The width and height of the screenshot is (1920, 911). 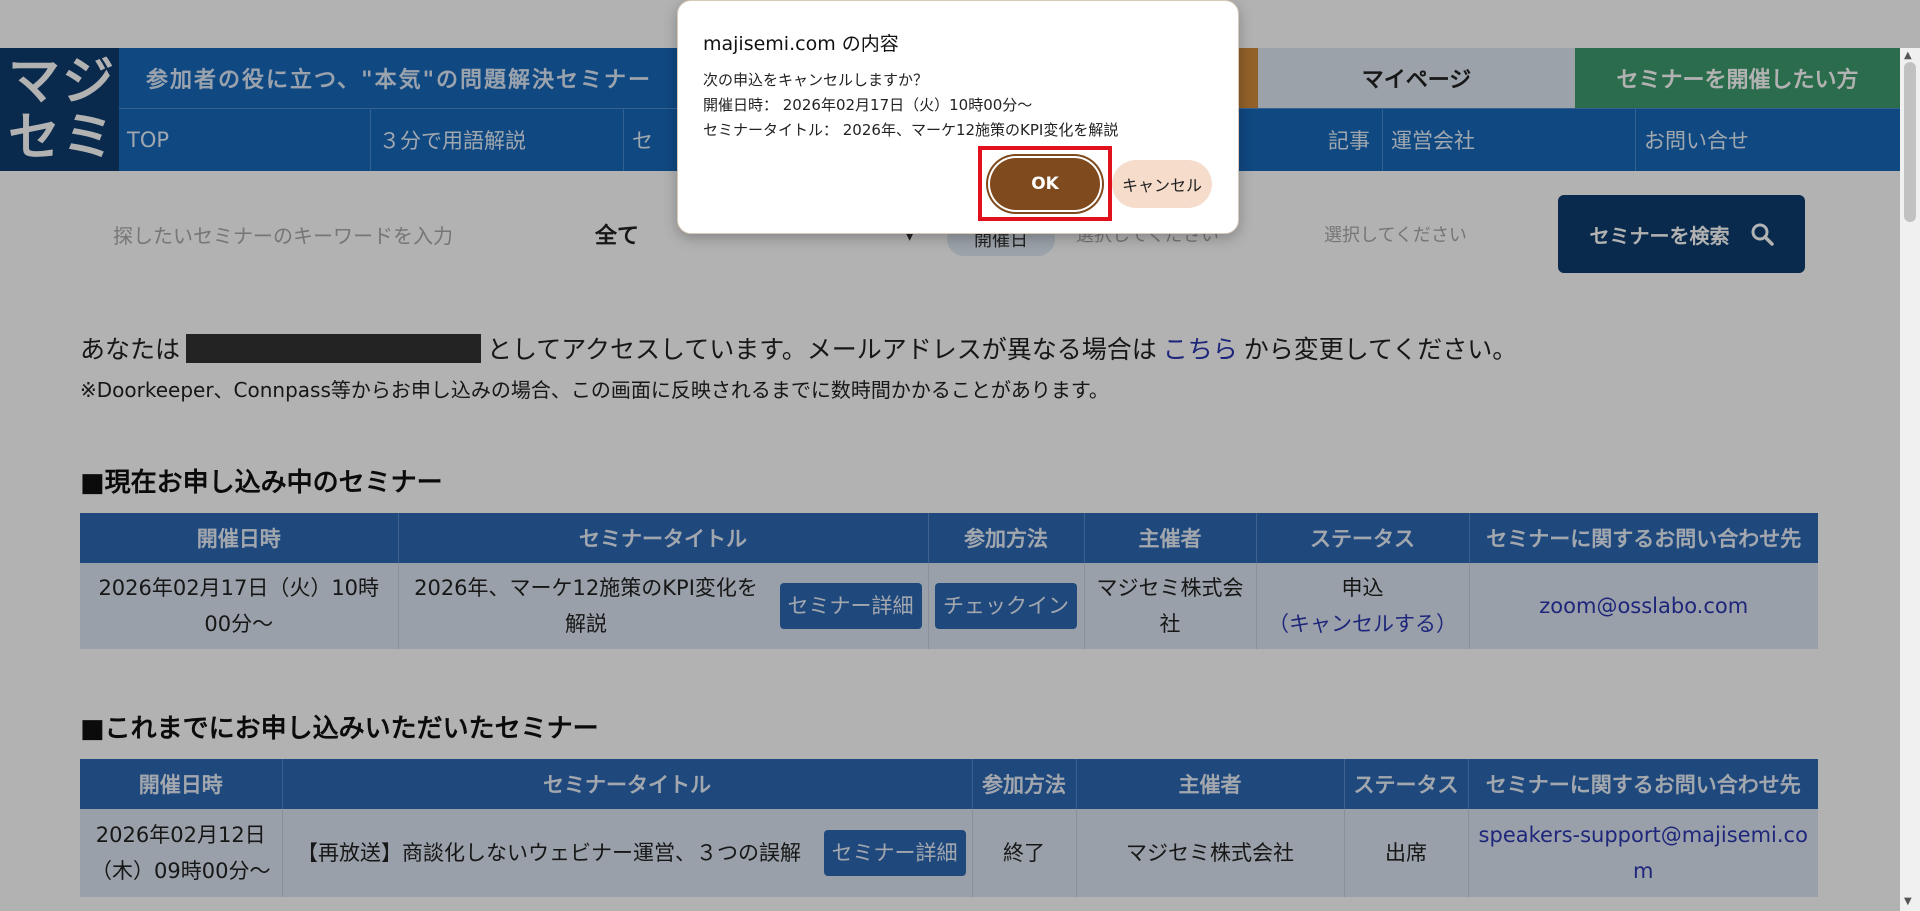 What do you see at coordinates (1908, 55) in the screenshot?
I see `scroll-up-icon: ▲` at bounding box center [1908, 55].